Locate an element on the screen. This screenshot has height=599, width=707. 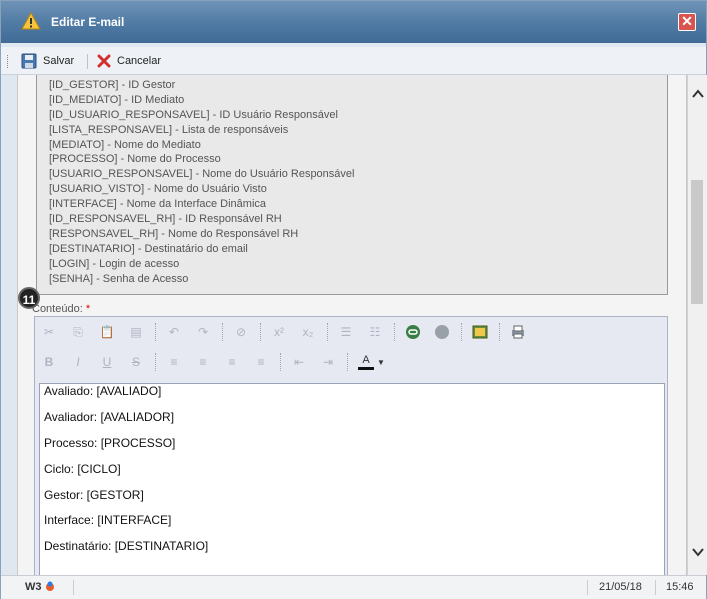
logo-text: W3 is located at coordinates (33, 587).